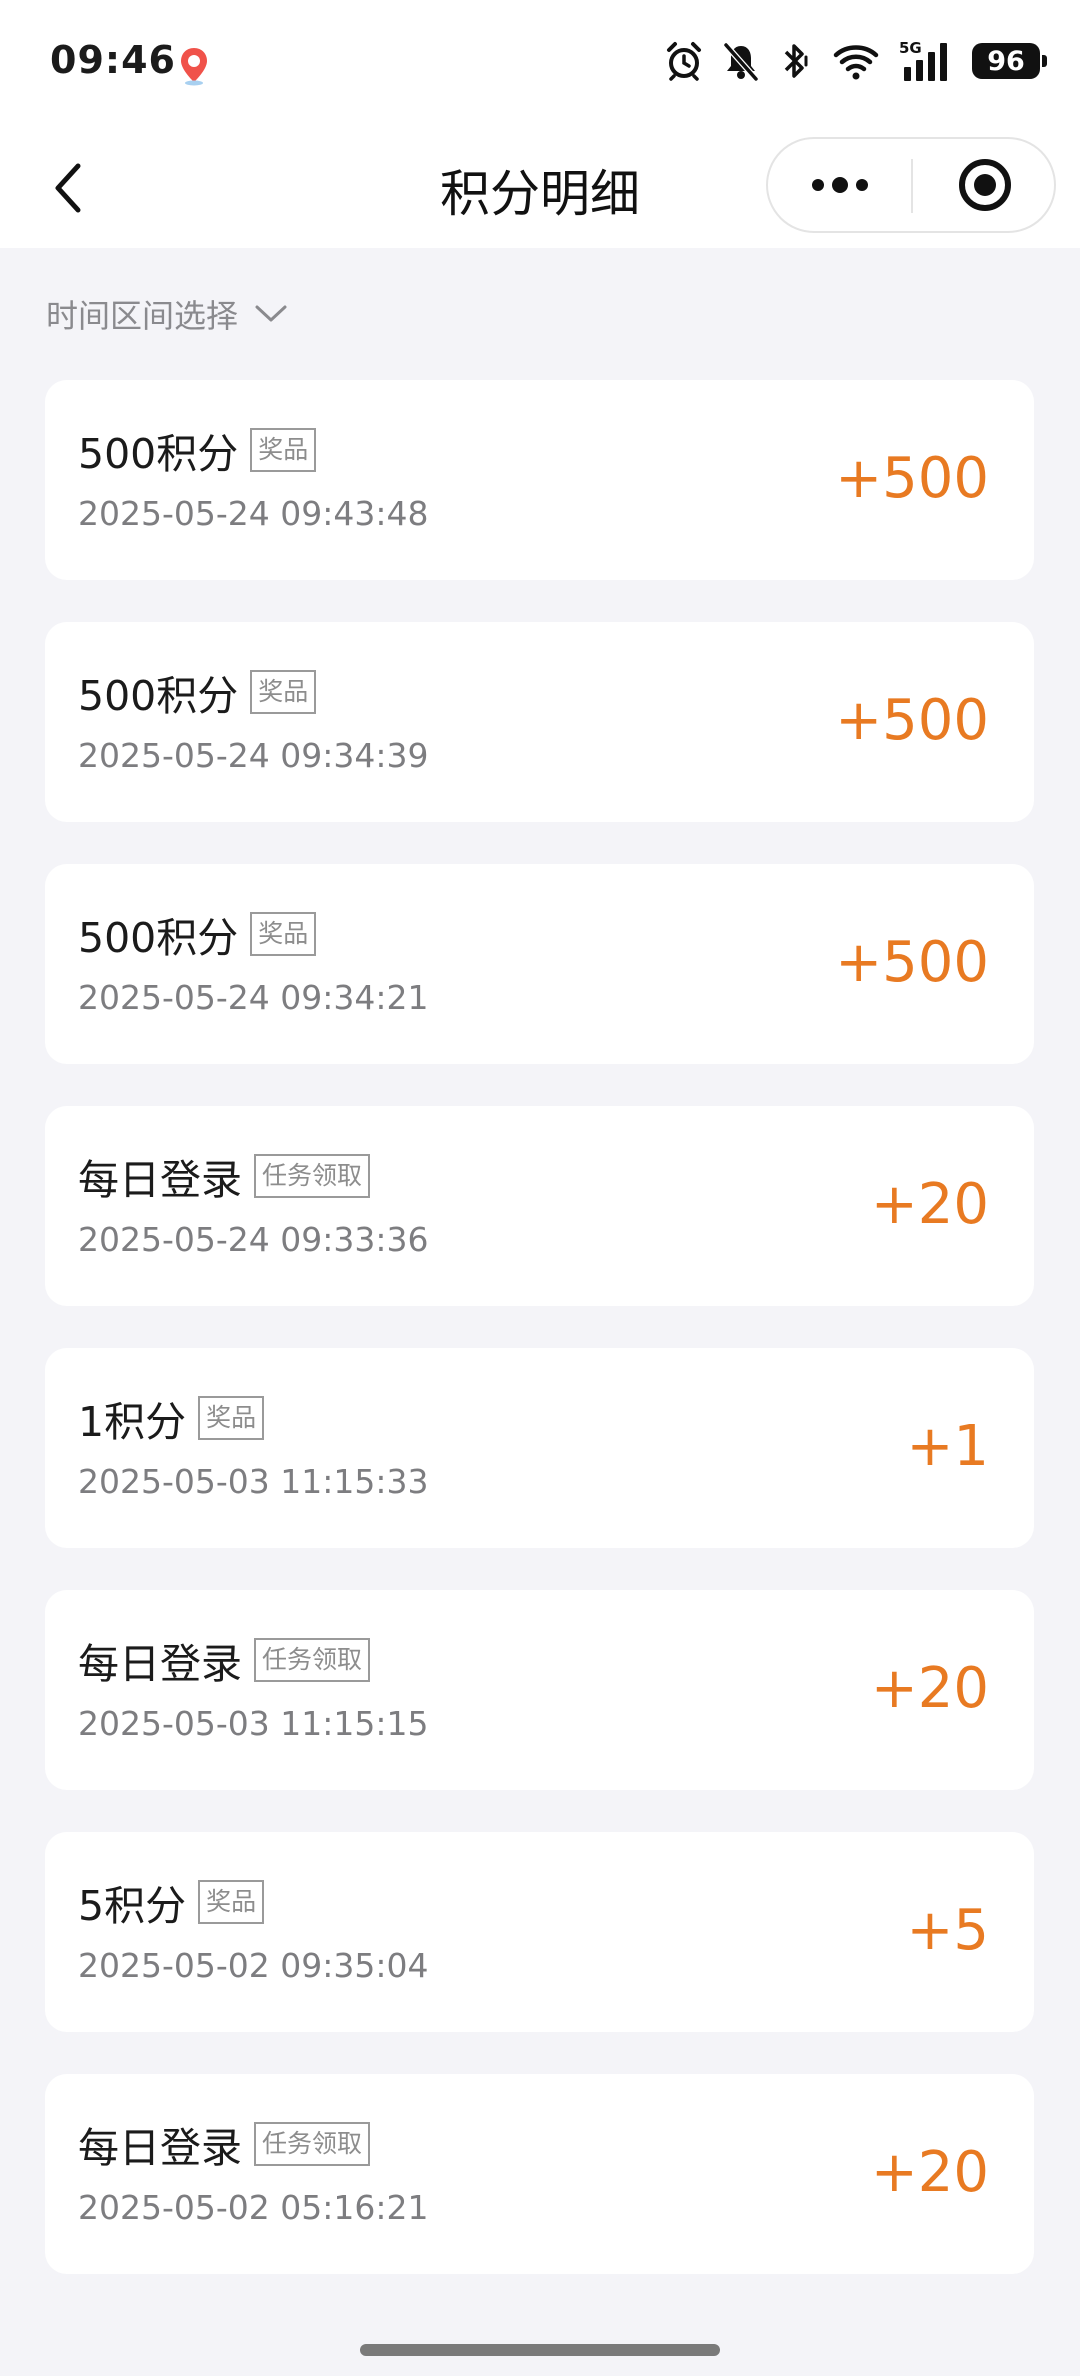 The image size is (1080, 2376). What do you see at coordinates (540, 64) in the screenshot?
I see `status-bar: 09:46 5G 96` at bounding box center [540, 64].